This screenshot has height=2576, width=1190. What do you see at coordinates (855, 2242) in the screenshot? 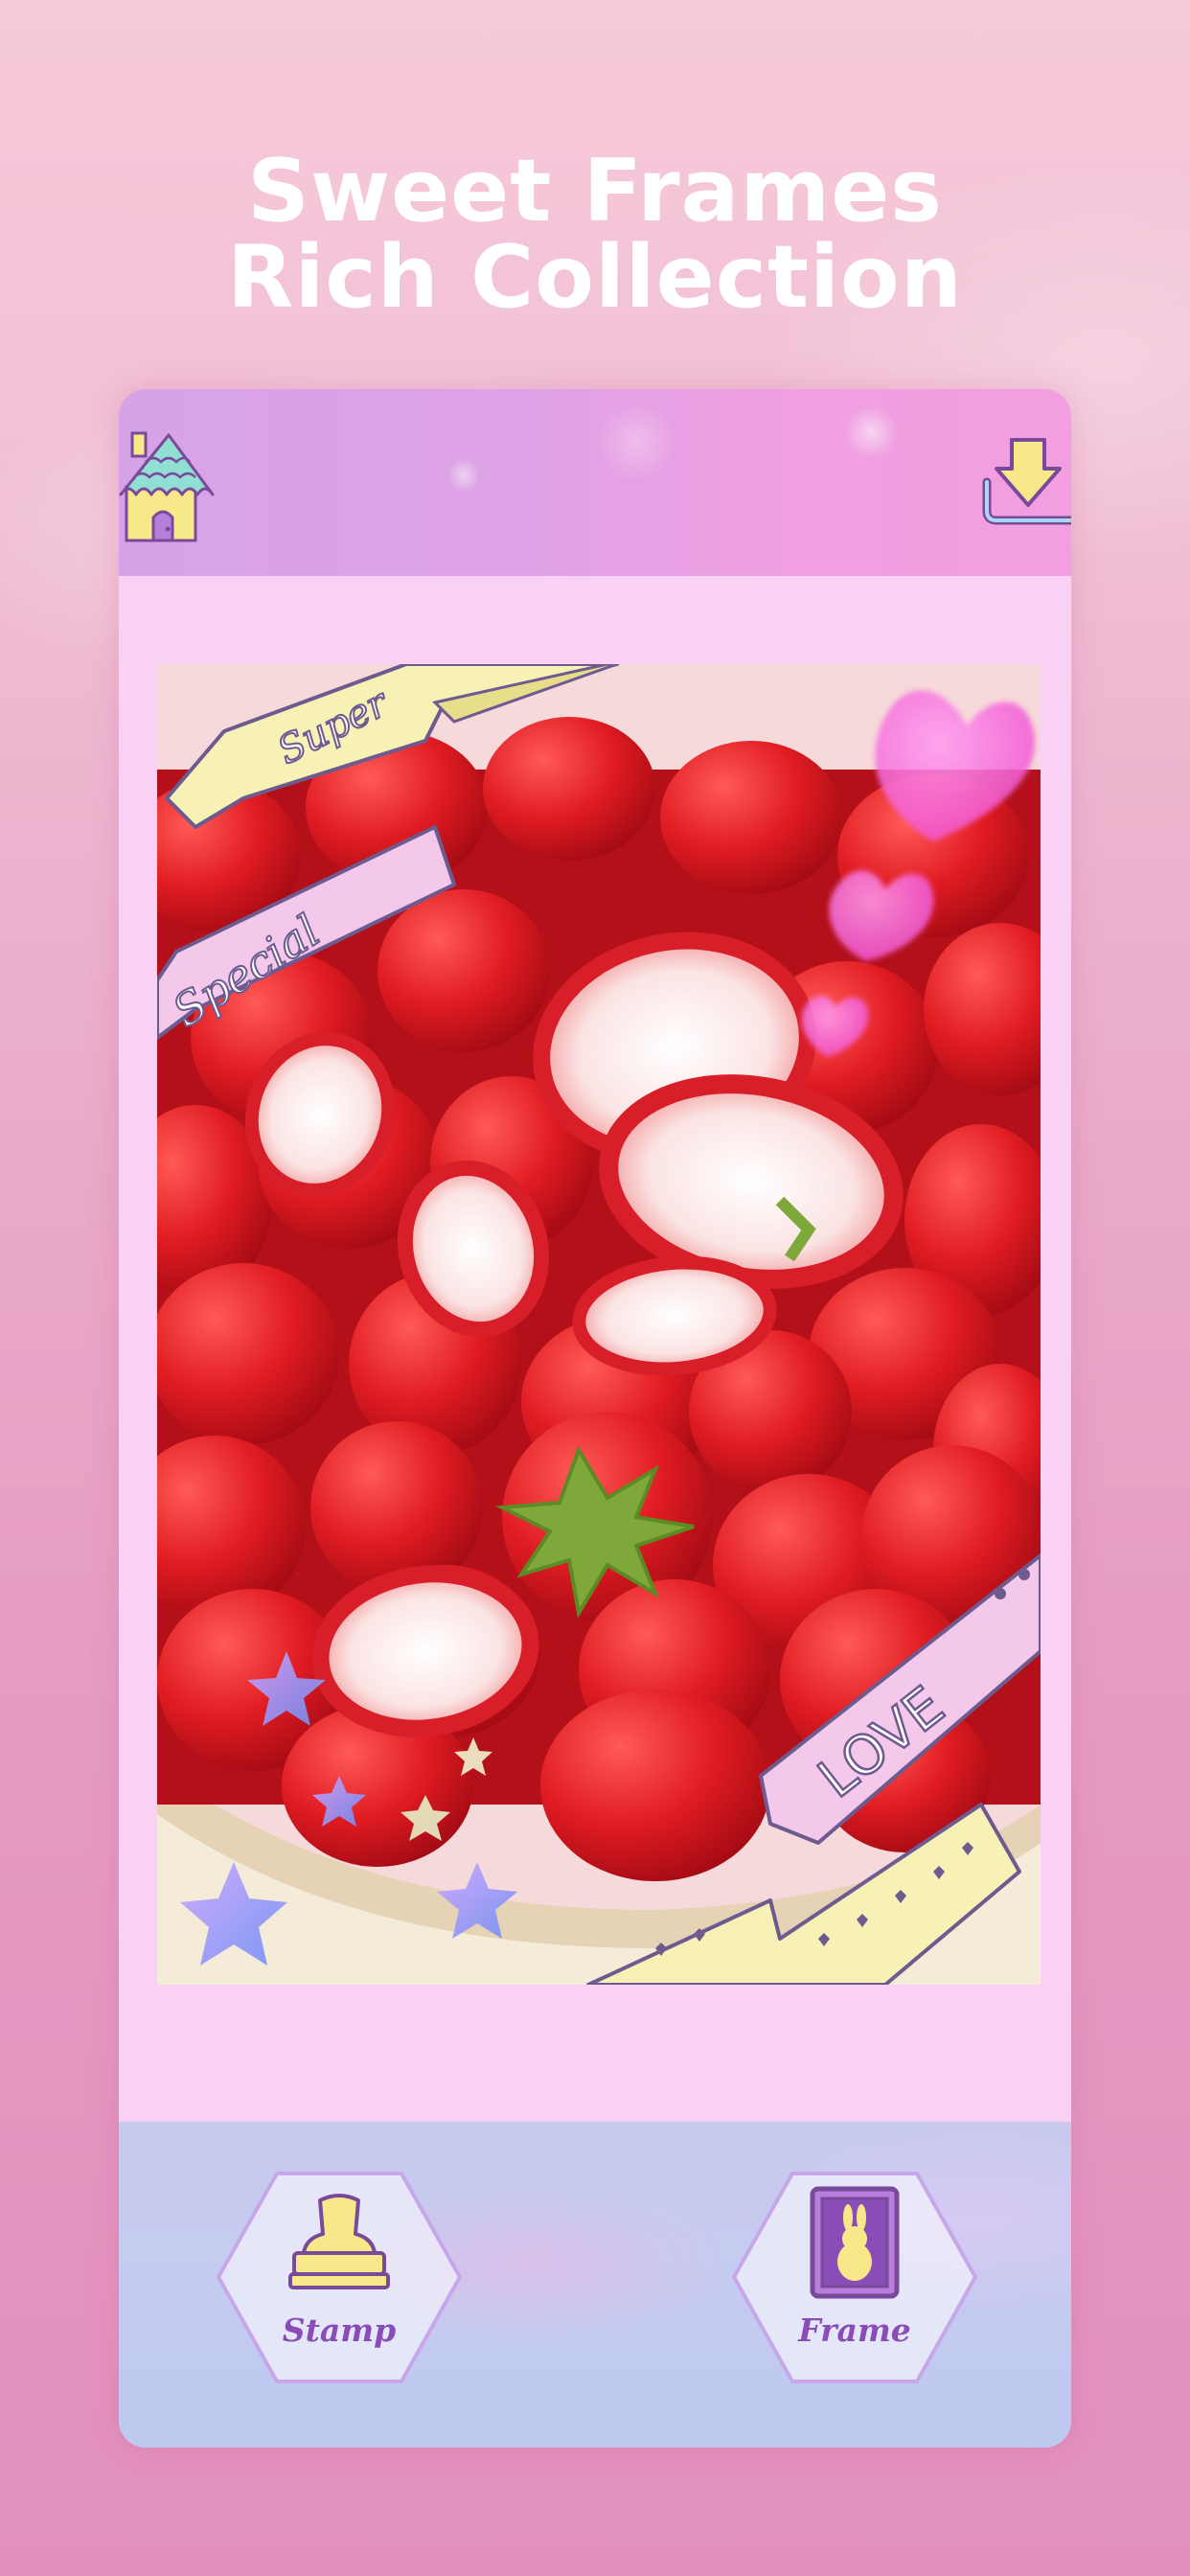
I see `bunny-frame-icon` at bounding box center [855, 2242].